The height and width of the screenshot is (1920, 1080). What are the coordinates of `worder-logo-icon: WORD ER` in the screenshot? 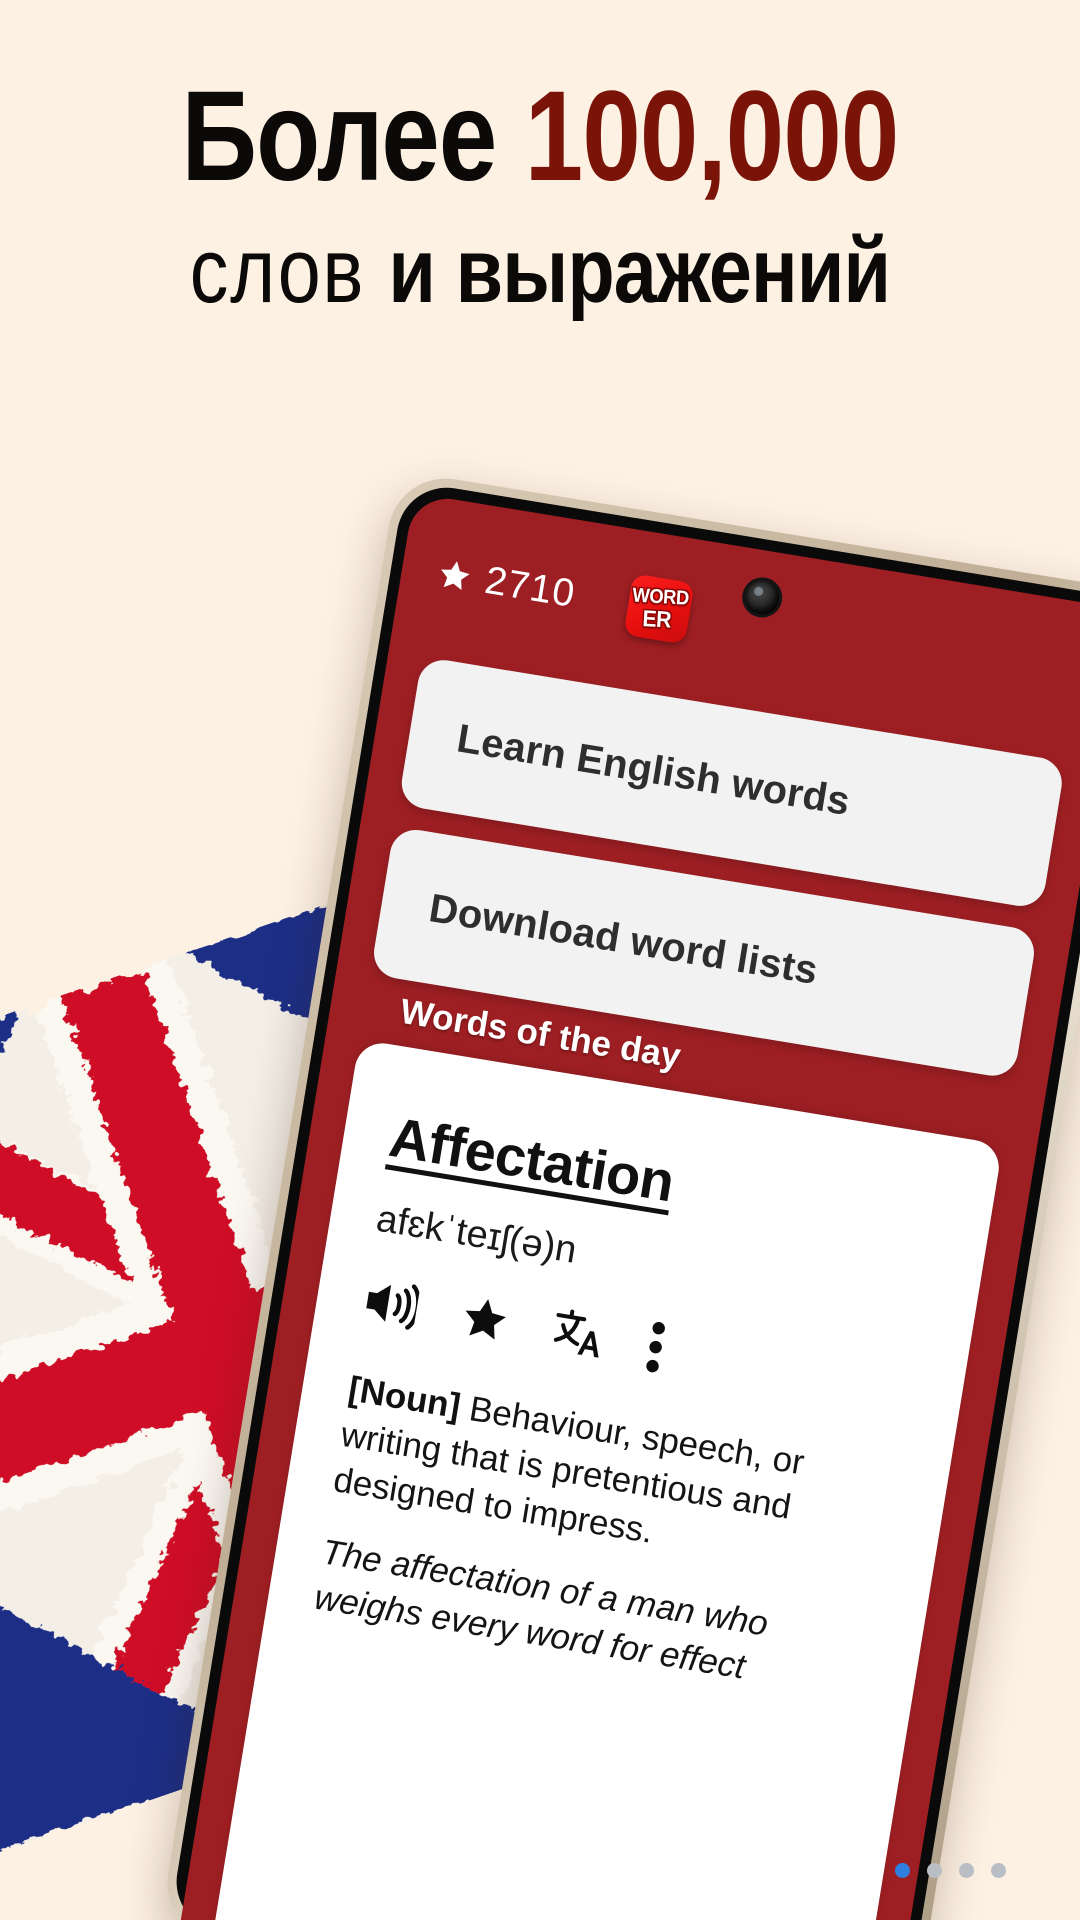 It's located at (659, 609).